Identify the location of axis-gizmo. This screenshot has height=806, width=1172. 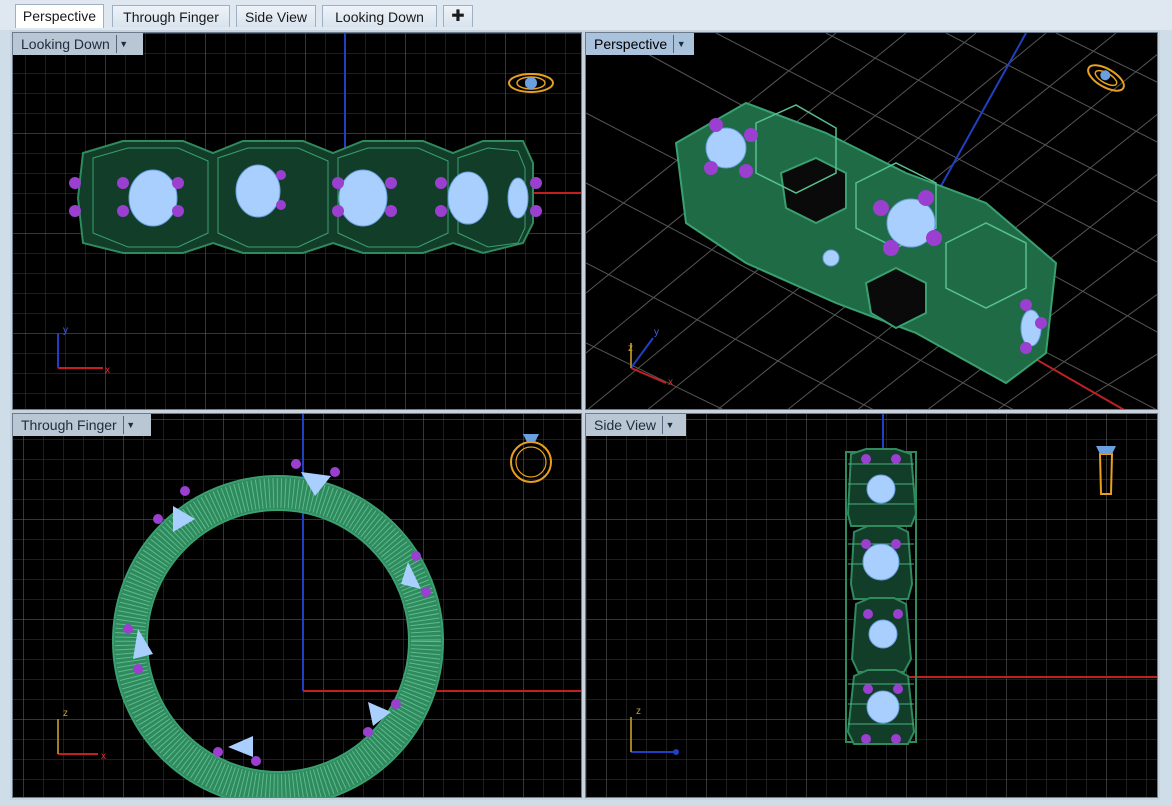
(648, 360).